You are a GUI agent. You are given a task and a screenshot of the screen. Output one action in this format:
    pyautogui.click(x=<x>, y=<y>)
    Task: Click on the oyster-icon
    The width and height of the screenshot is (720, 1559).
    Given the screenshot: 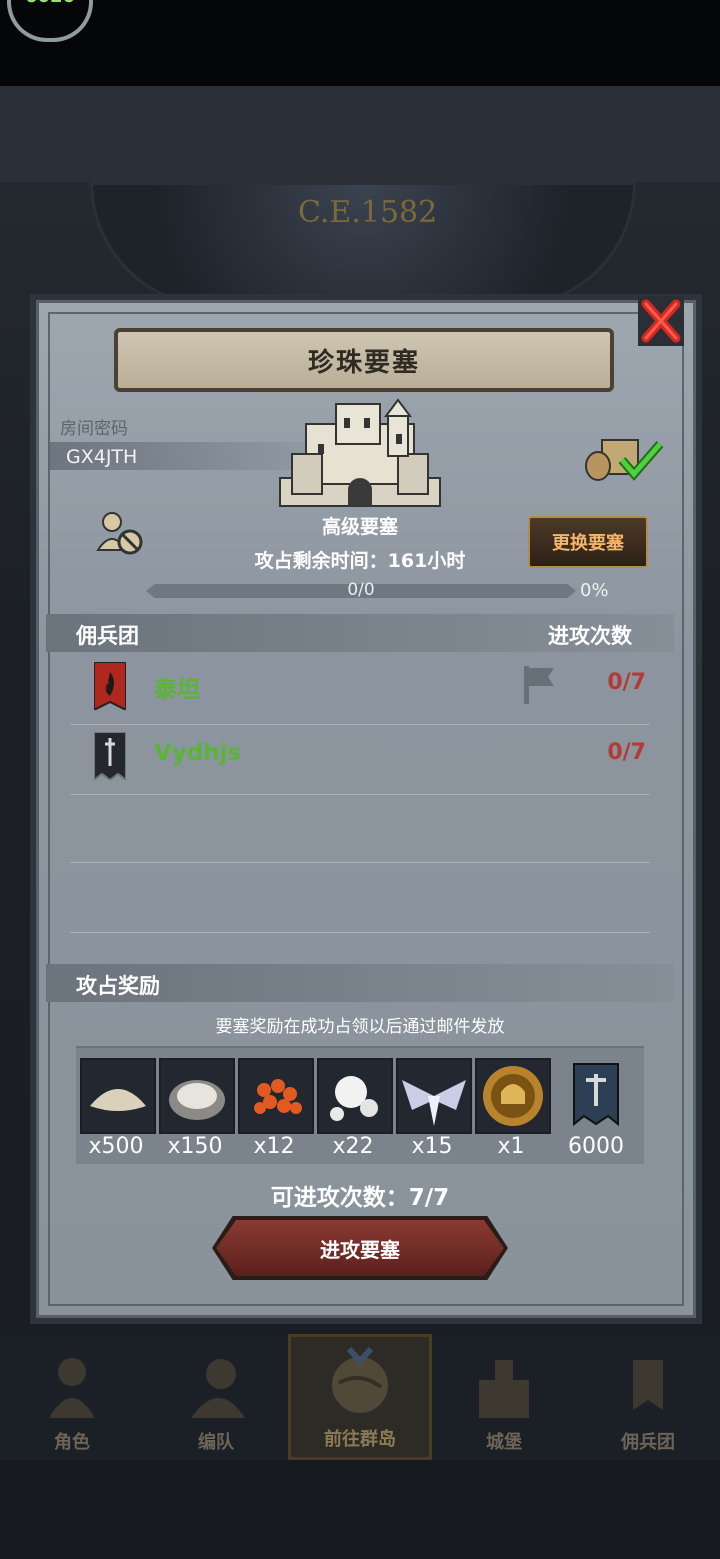 What is the action you would take?
    pyautogui.click(x=197, y=1100)
    